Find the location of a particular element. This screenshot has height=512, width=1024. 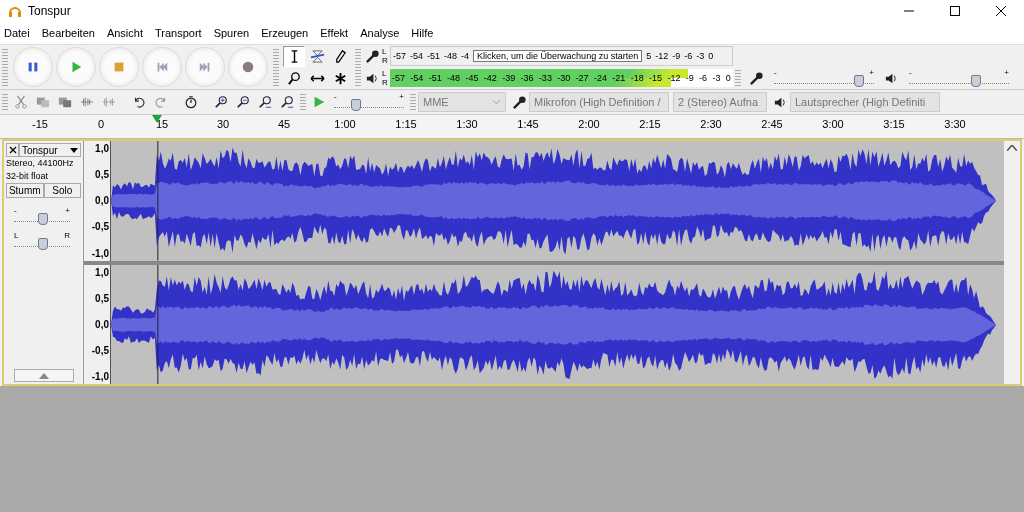

amplitude-label: 0,5 is located at coordinates (102, 298).